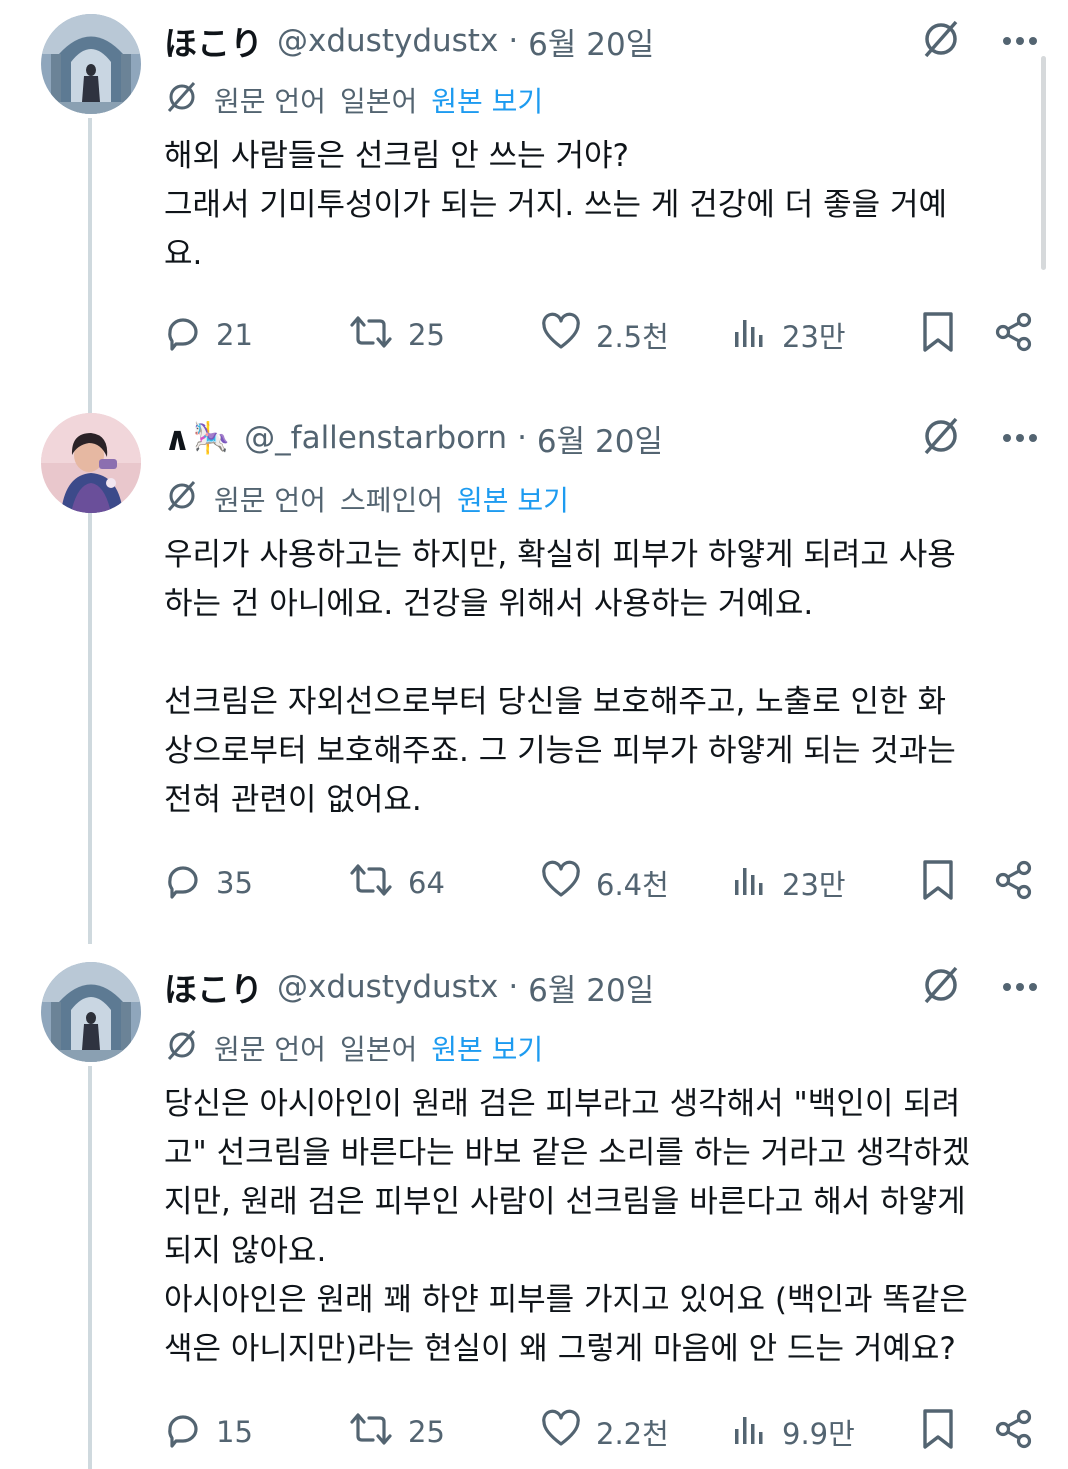  I want to click on action-bar: 15 25 2.2천 9.9만, so click(600, 1432).